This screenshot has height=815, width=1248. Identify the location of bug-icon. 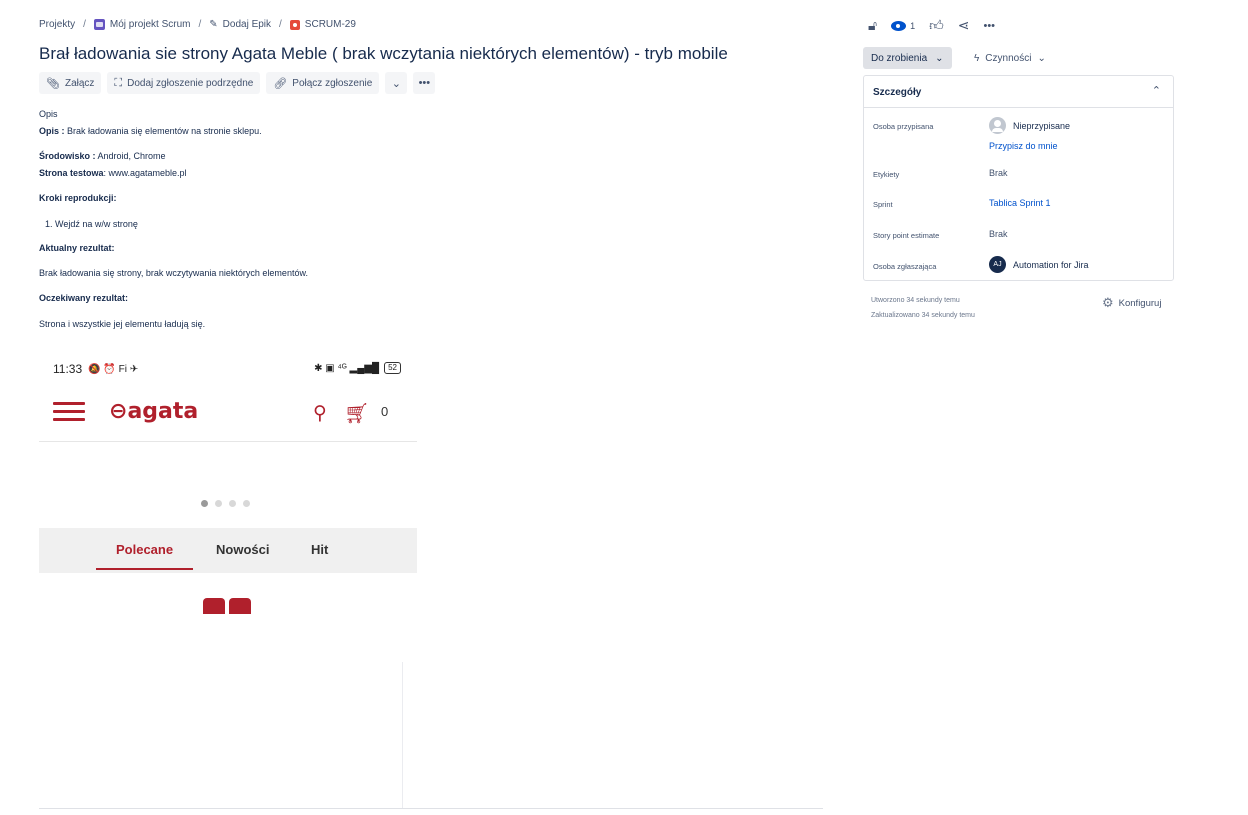
(294, 24).